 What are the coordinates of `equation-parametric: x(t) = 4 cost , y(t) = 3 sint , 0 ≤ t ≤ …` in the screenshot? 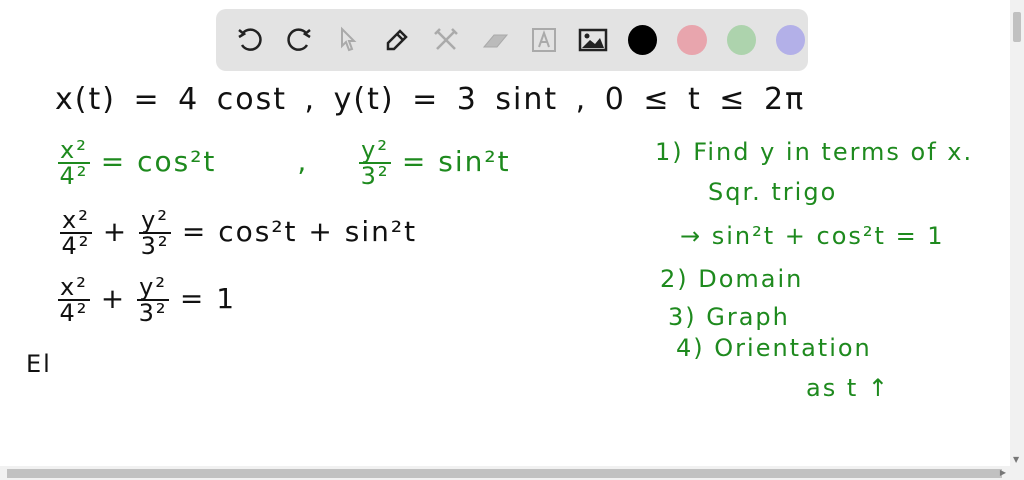 It's located at (430, 99).